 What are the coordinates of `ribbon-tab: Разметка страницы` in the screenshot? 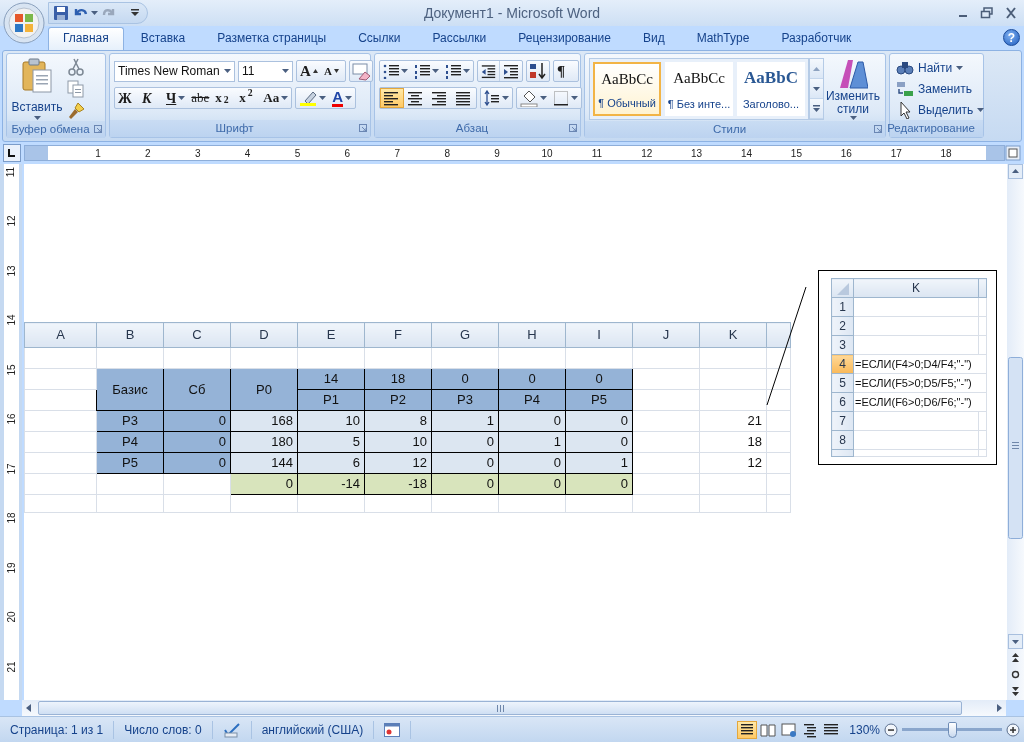 It's located at (272, 38).